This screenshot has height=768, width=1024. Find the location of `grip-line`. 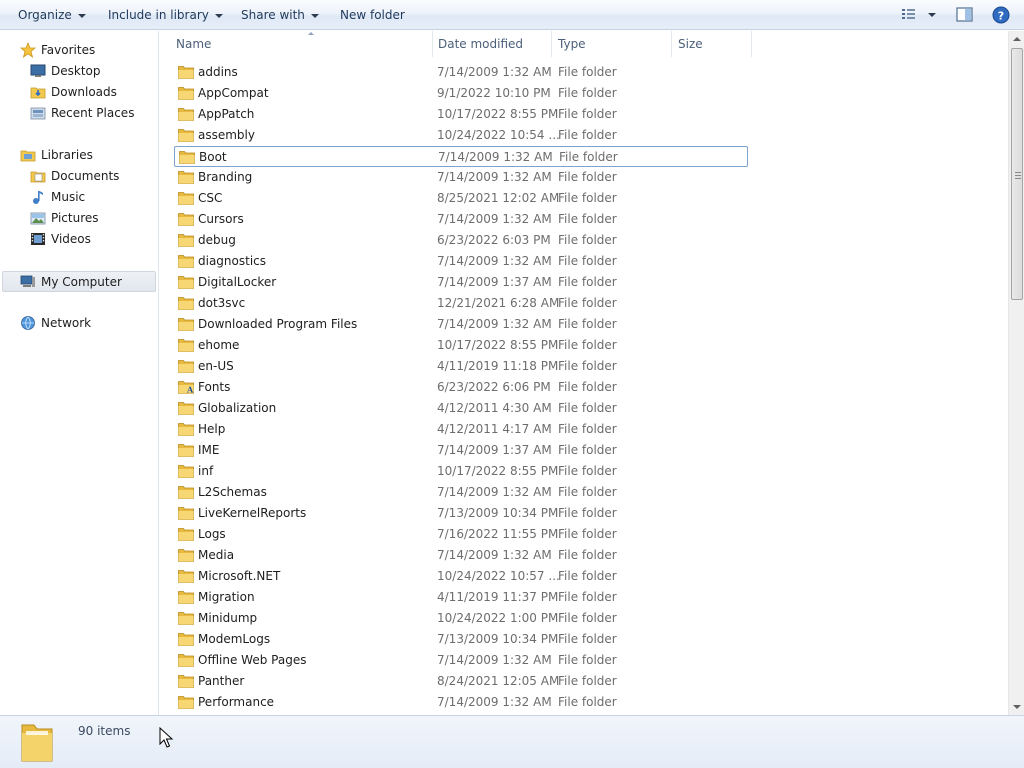

grip-line is located at coordinates (1018, 172).